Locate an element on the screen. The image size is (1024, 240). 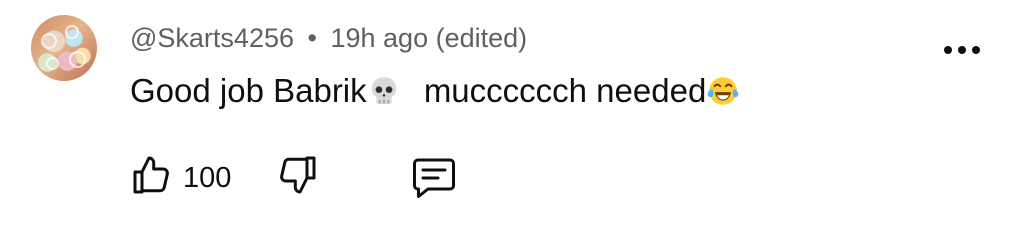
comment-time: 19h ago is located at coordinates (379, 38).